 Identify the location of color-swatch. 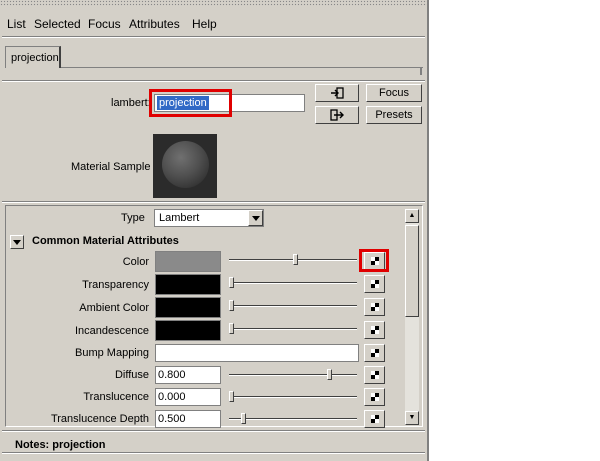
(188, 261).